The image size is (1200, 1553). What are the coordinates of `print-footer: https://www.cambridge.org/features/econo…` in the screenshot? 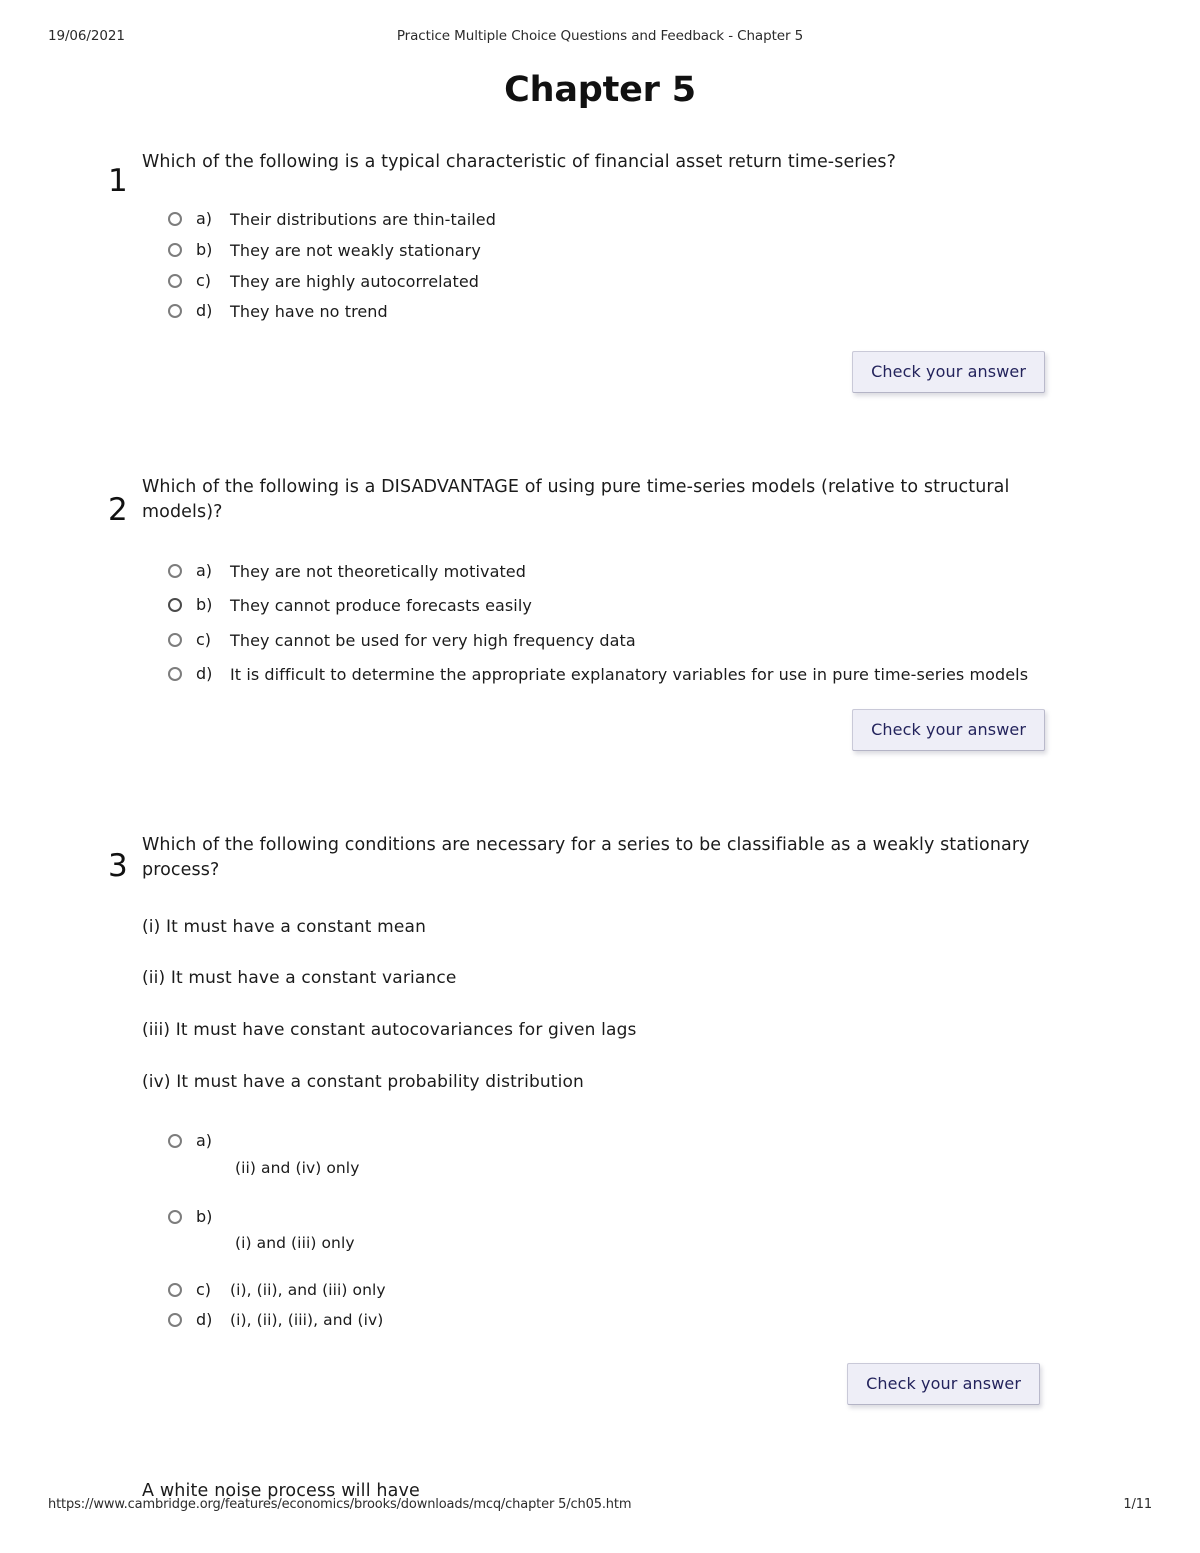 It's located at (600, 1506).